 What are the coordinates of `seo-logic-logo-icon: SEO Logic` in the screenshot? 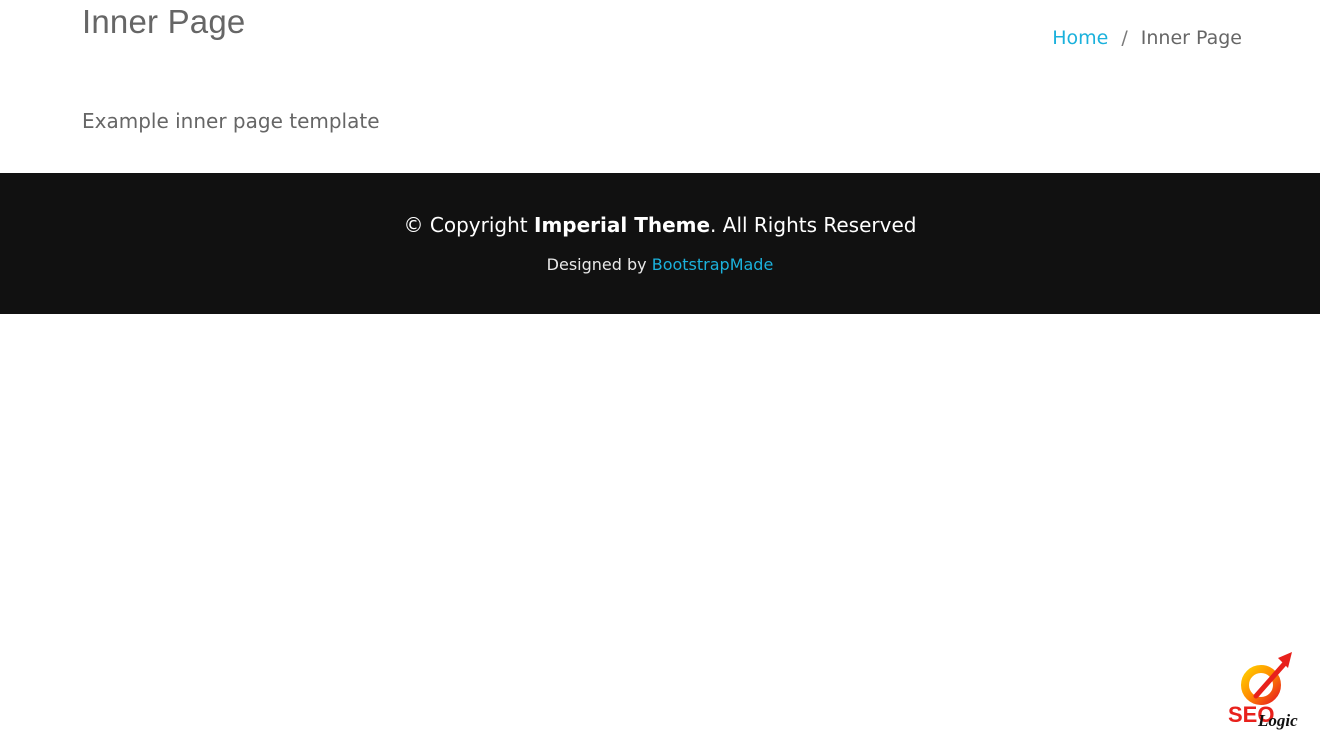 It's located at (1263, 691).